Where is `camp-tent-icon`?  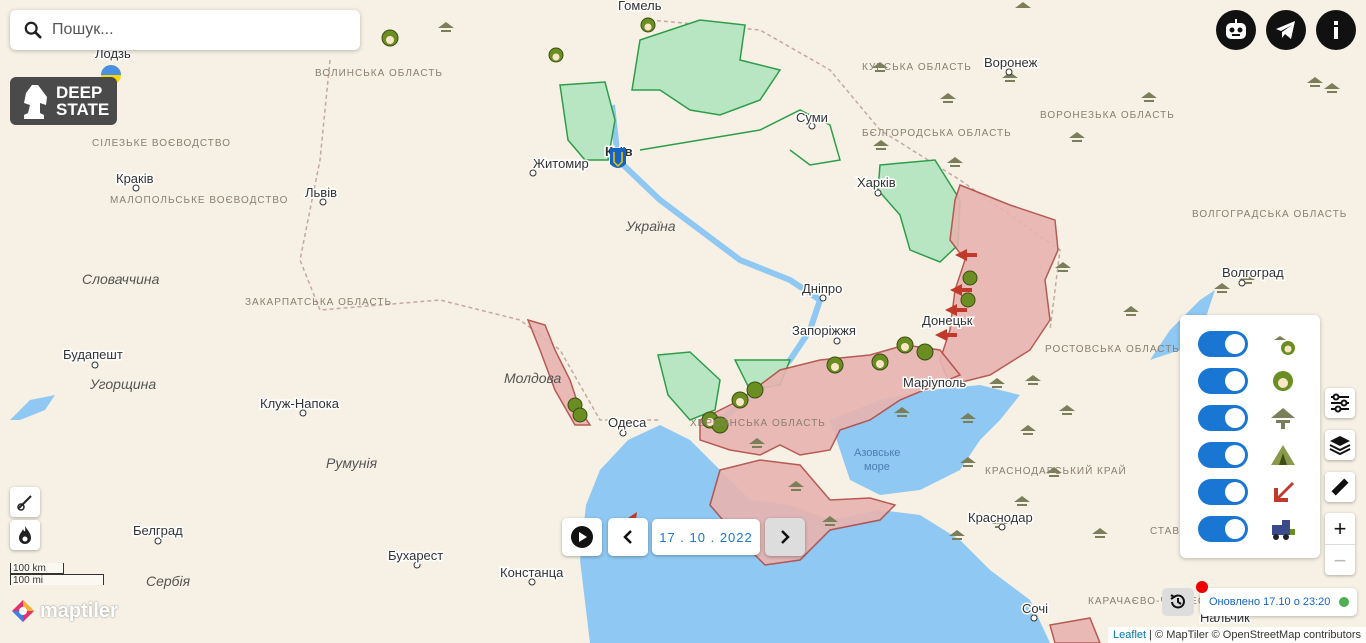
camp-tent-icon is located at coordinates (1283, 455).